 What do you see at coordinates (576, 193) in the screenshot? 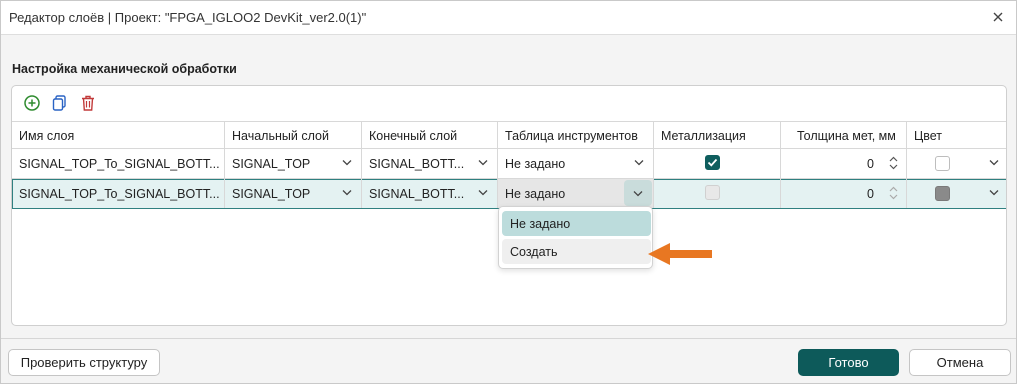
I see `tool-table-select-open: Не задано` at bounding box center [576, 193].